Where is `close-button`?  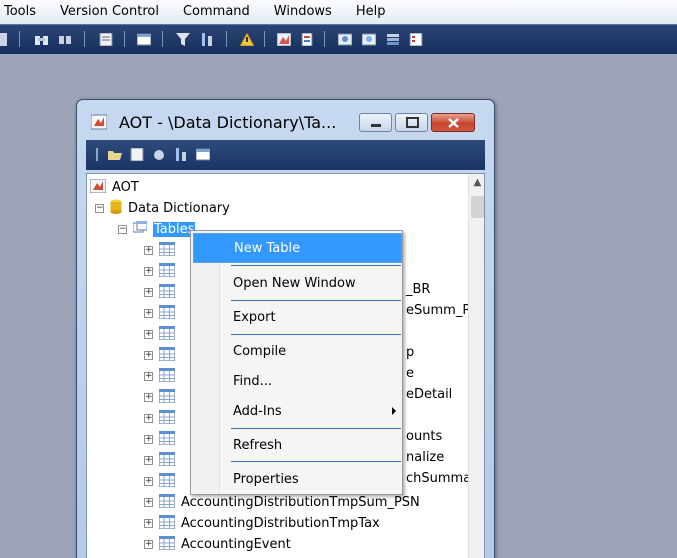 close-button is located at coordinates (453, 122).